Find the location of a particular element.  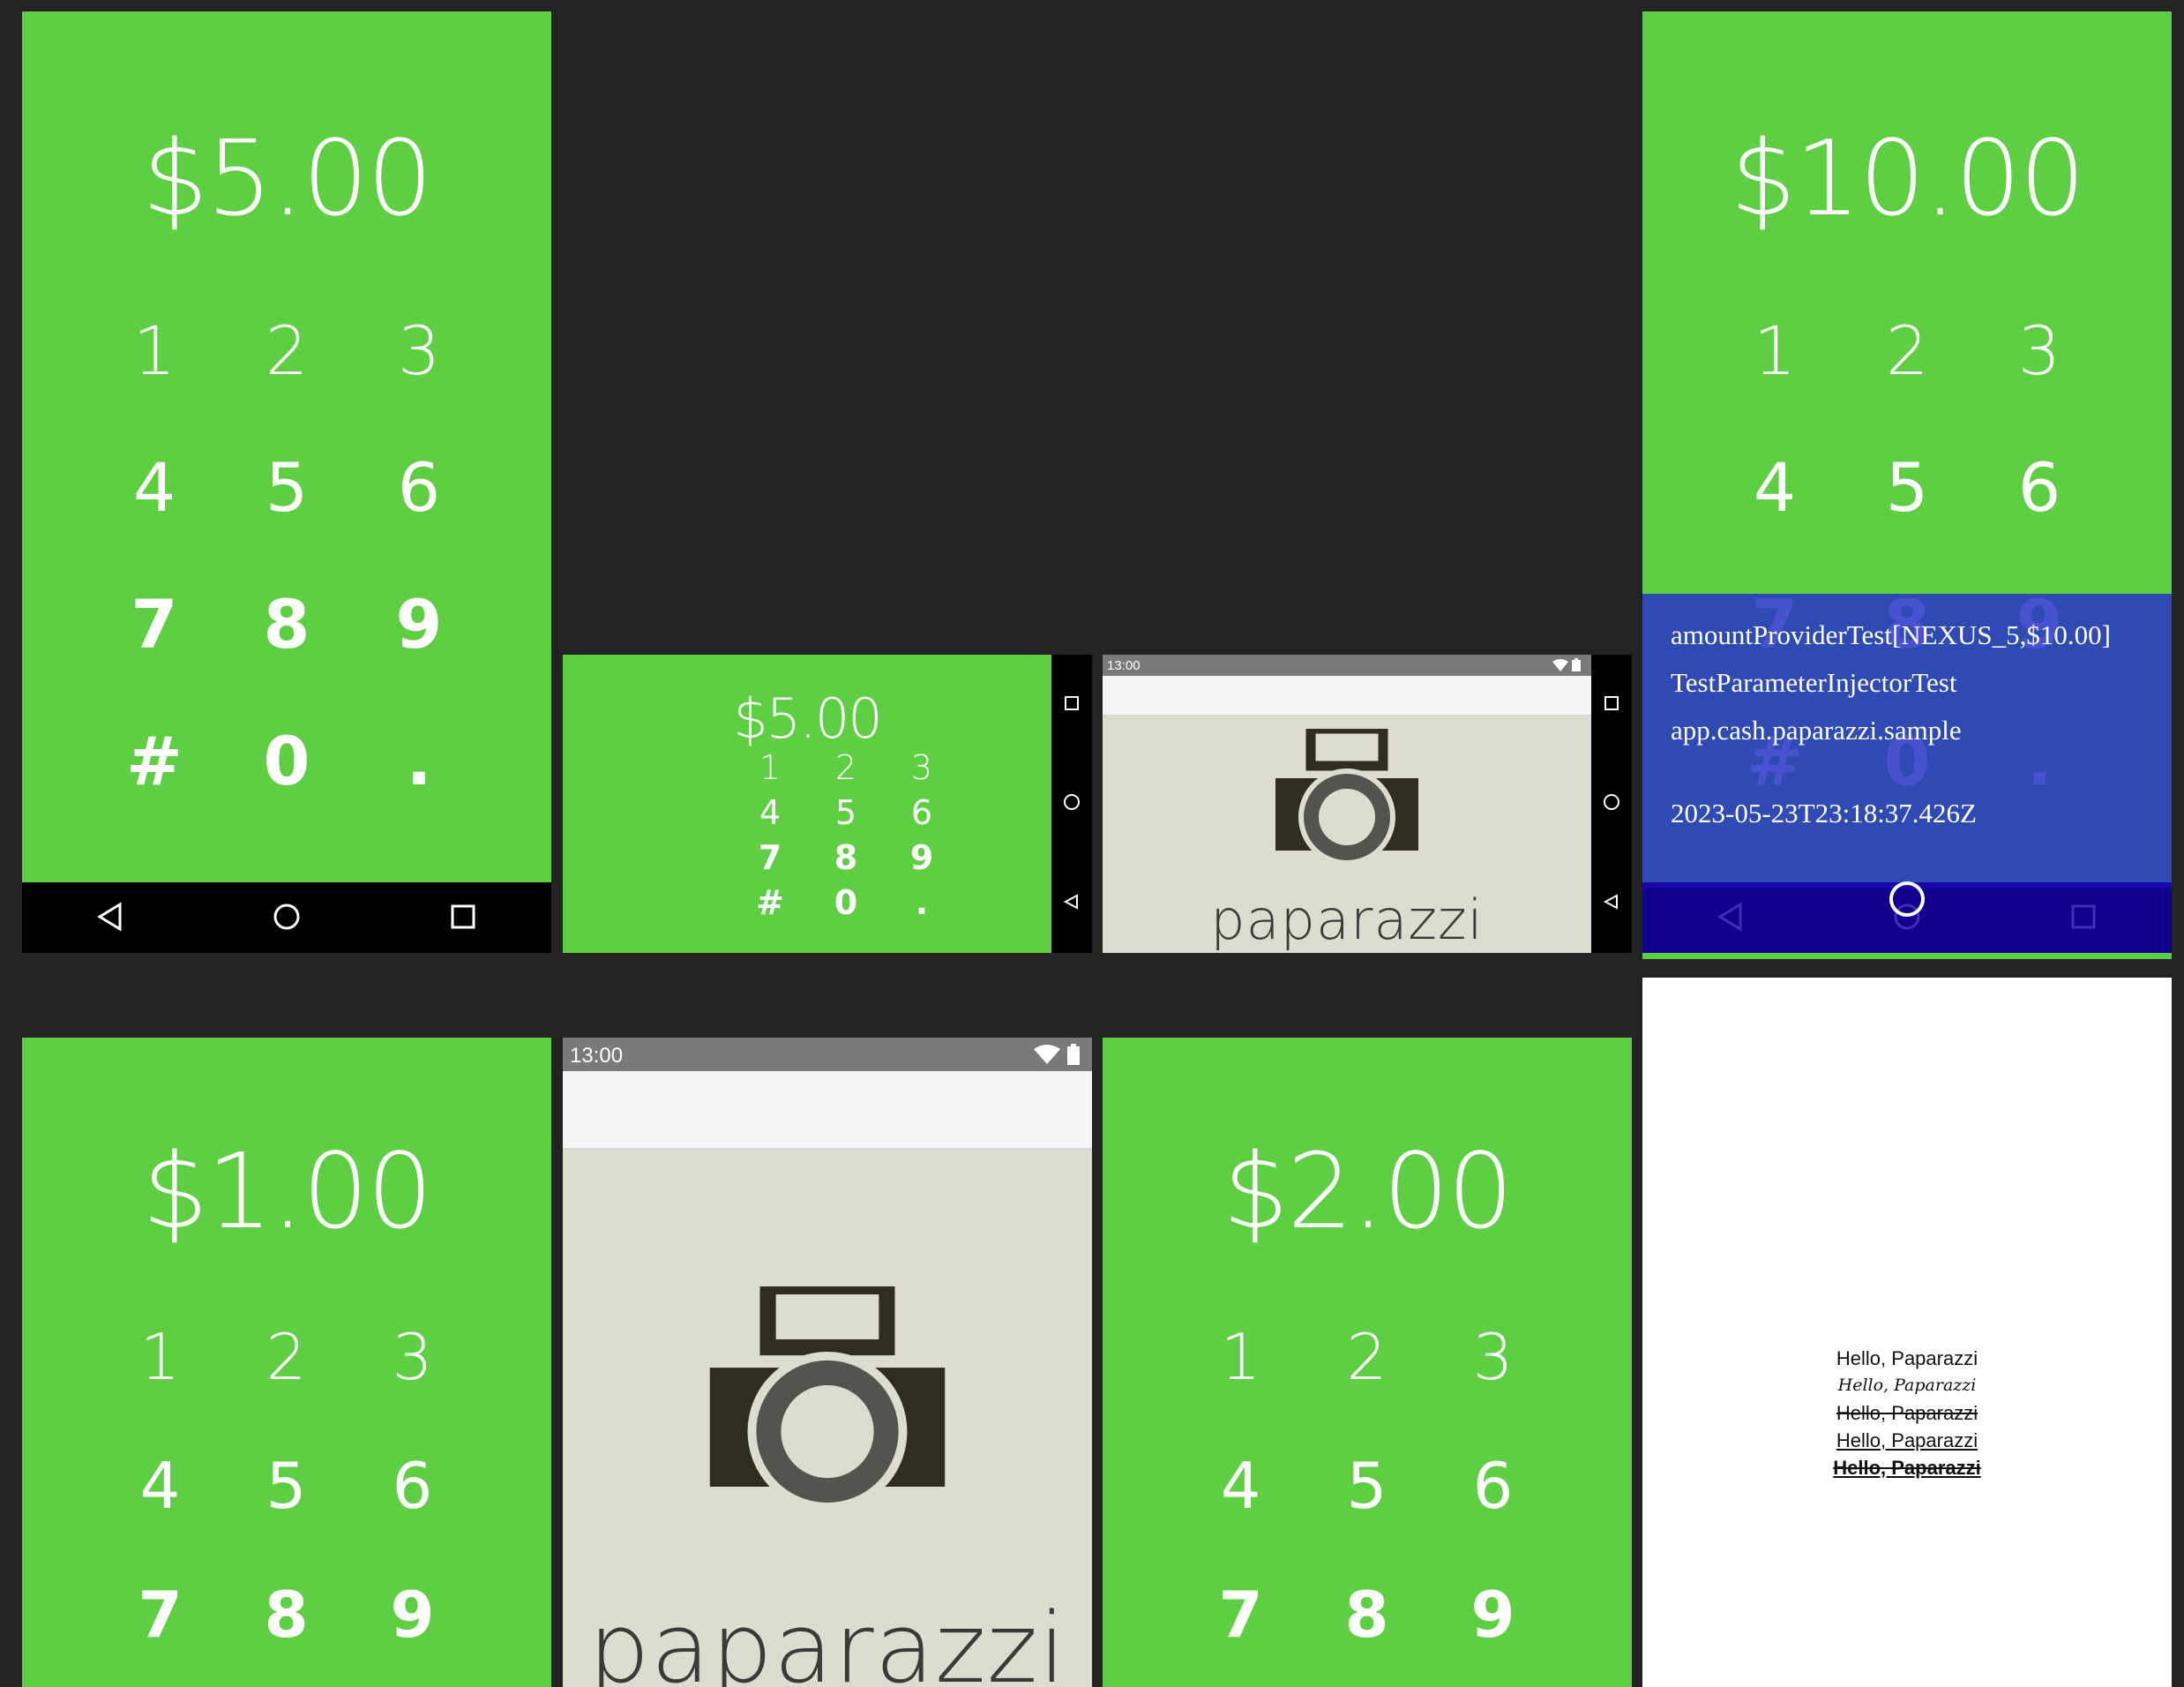

text-cursive: Hello, Paparazzi is located at coordinates (1907, 1385).